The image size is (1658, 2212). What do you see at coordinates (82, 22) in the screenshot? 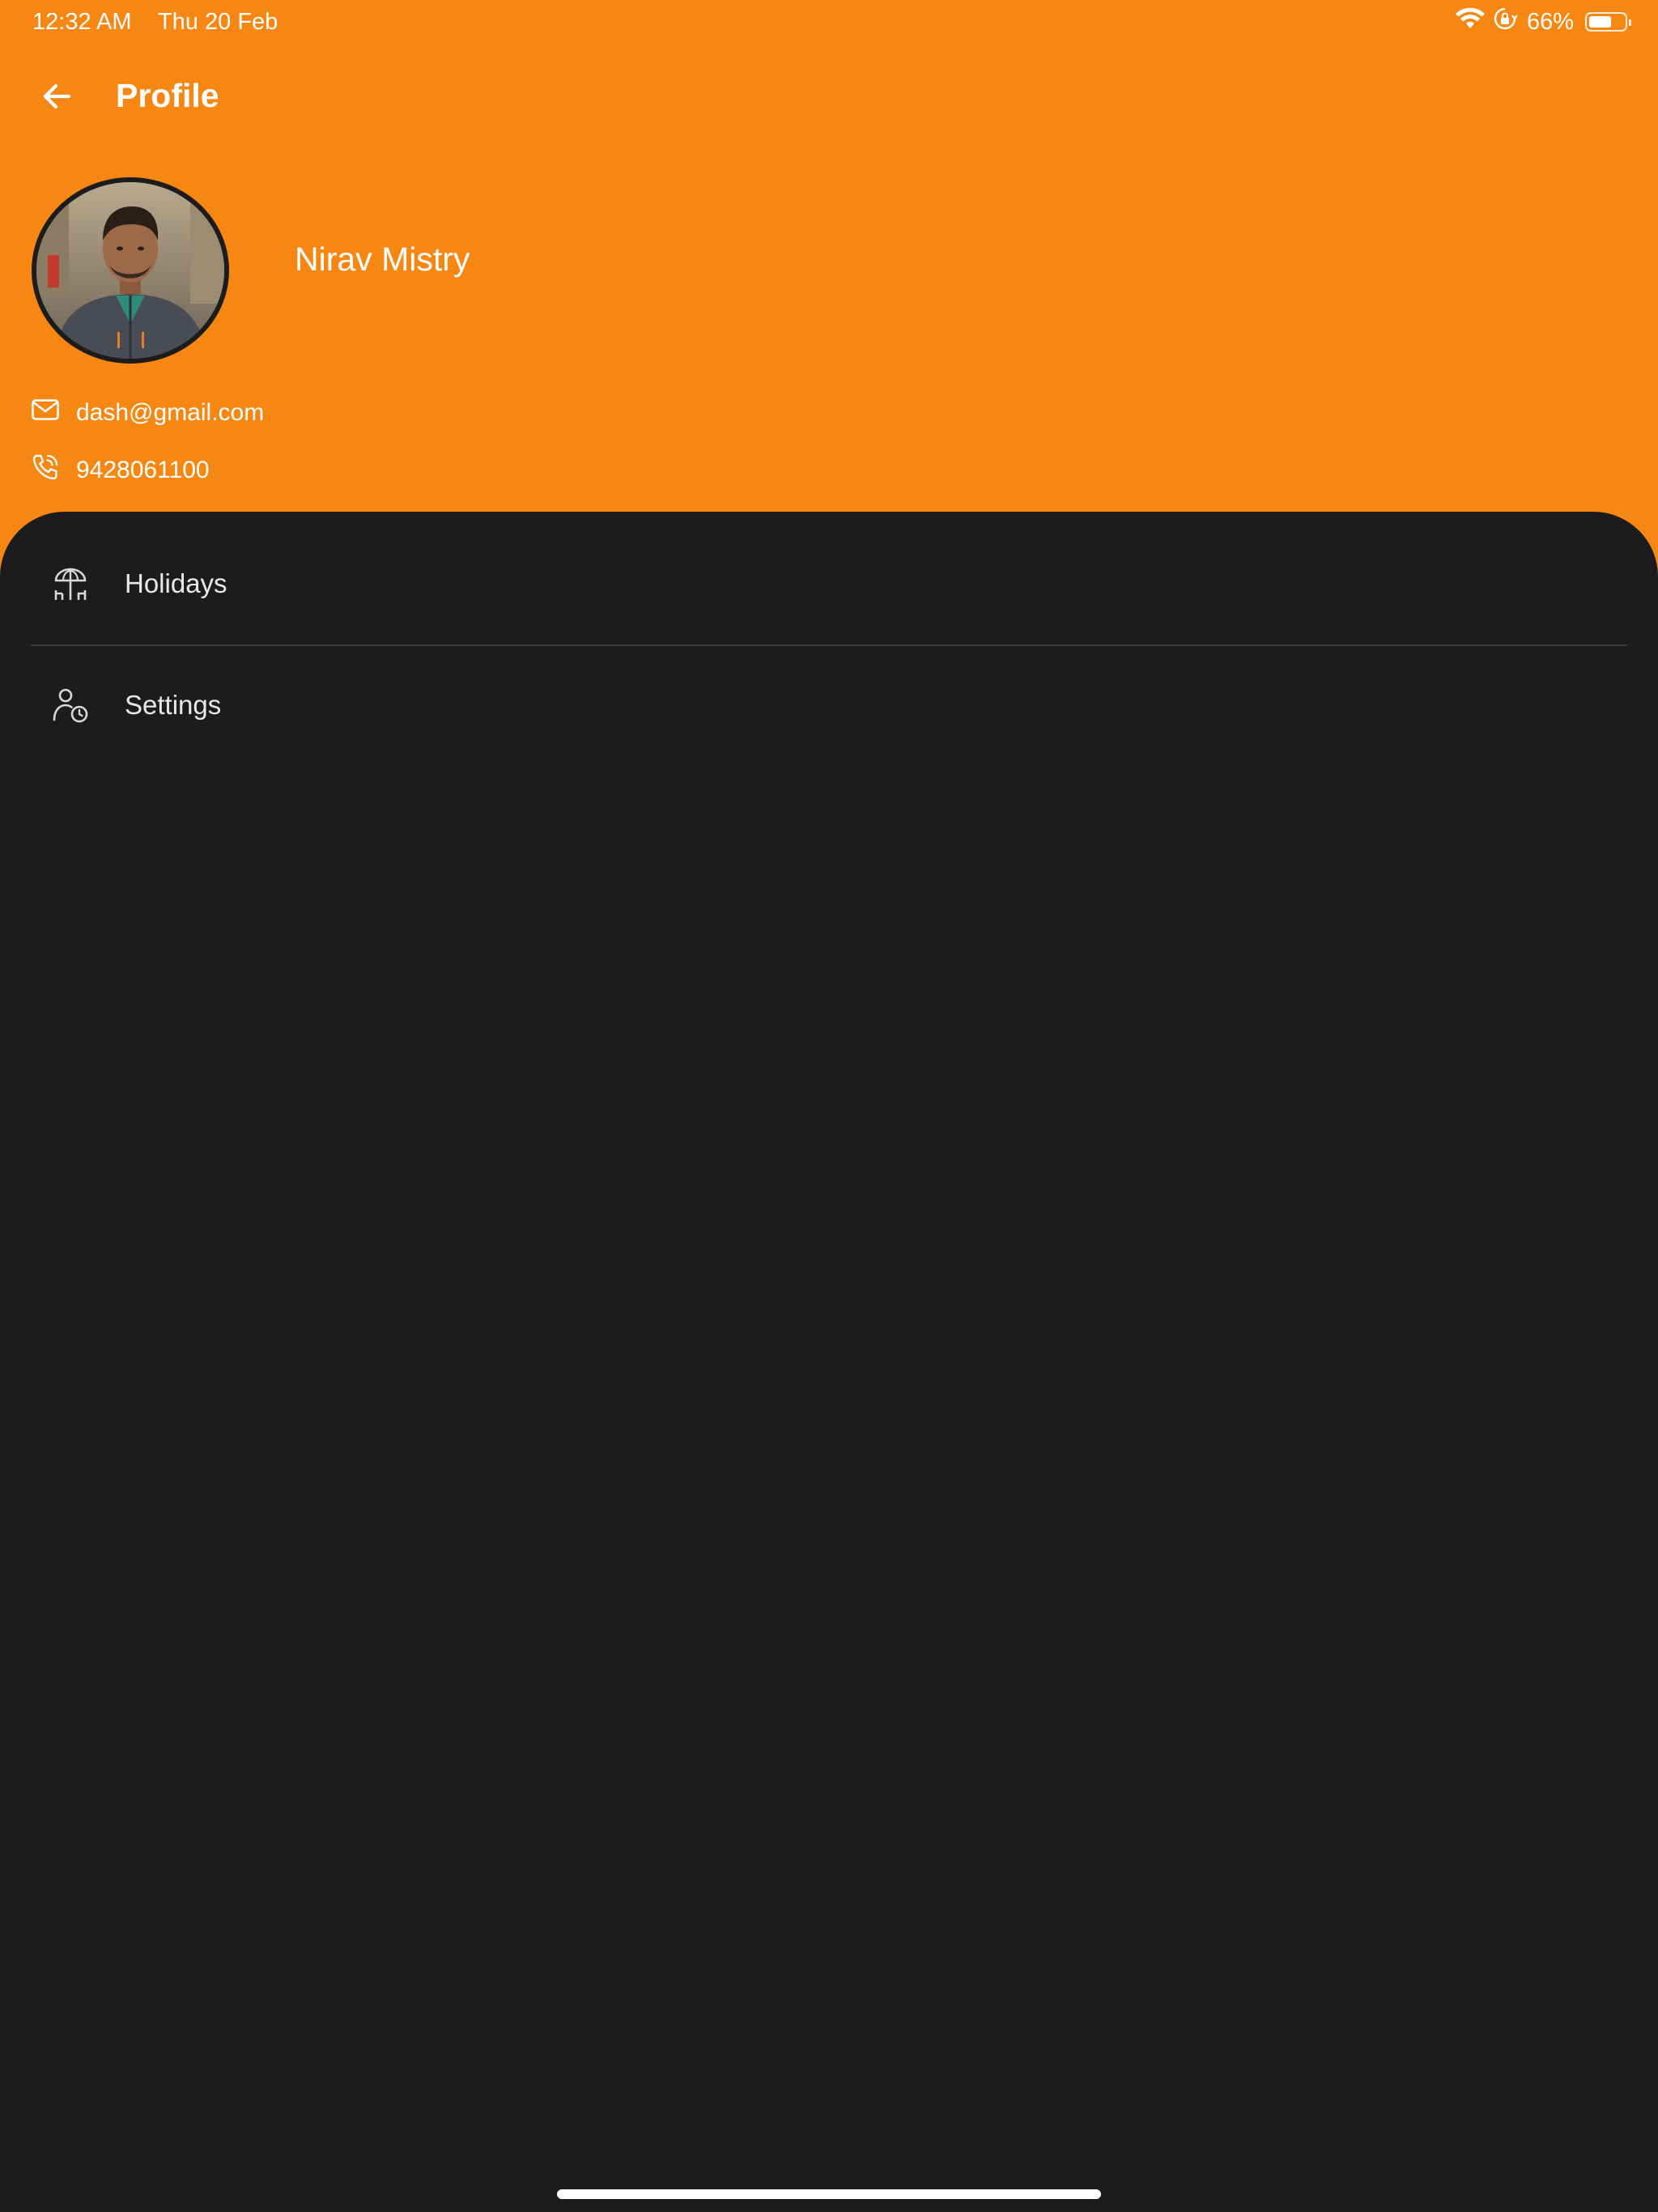
I see `status-time: 12:32 AM` at bounding box center [82, 22].